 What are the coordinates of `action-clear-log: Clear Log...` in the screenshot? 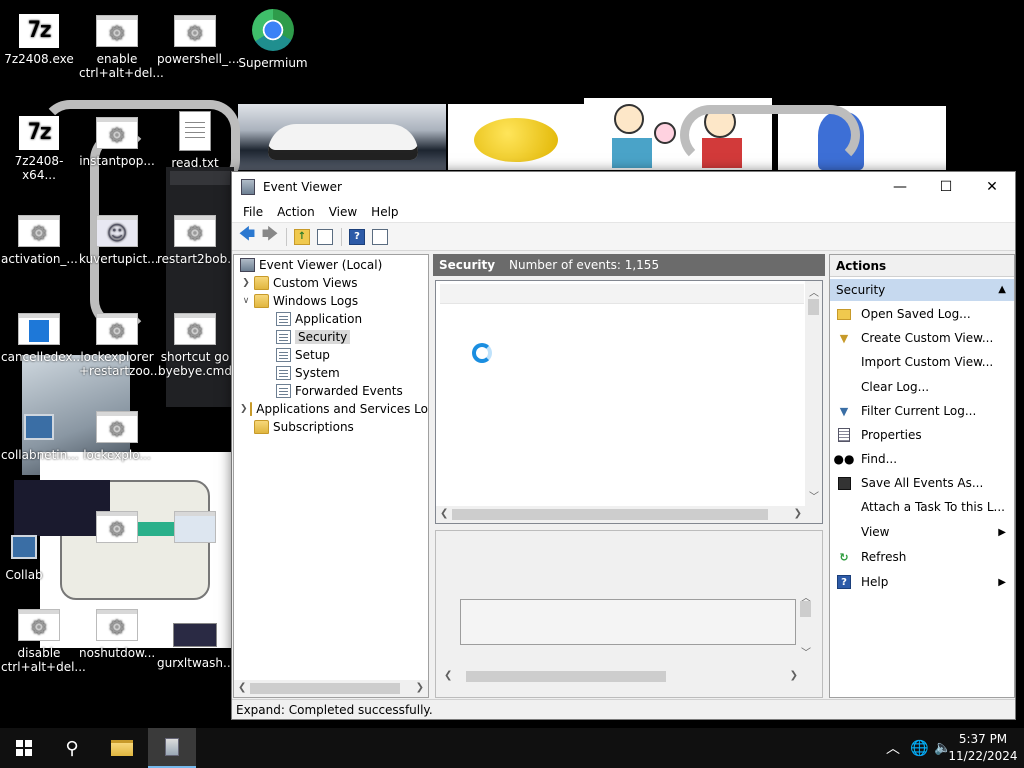 It's located at (922, 387).